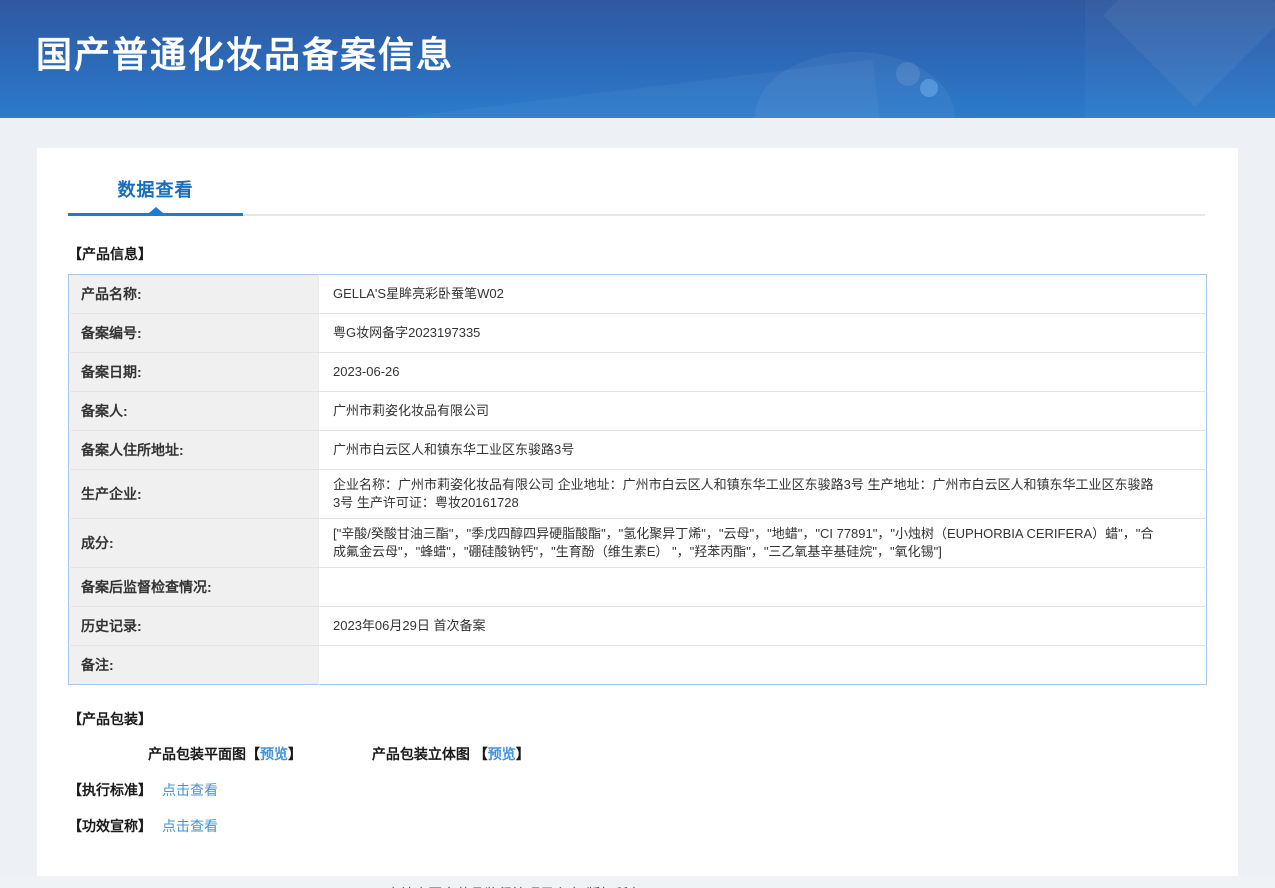 The height and width of the screenshot is (888, 1275). What do you see at coordinates (193, 372) in the screenshot?
I see `row-label: 备案日期:` at bounding box center [193, 372].